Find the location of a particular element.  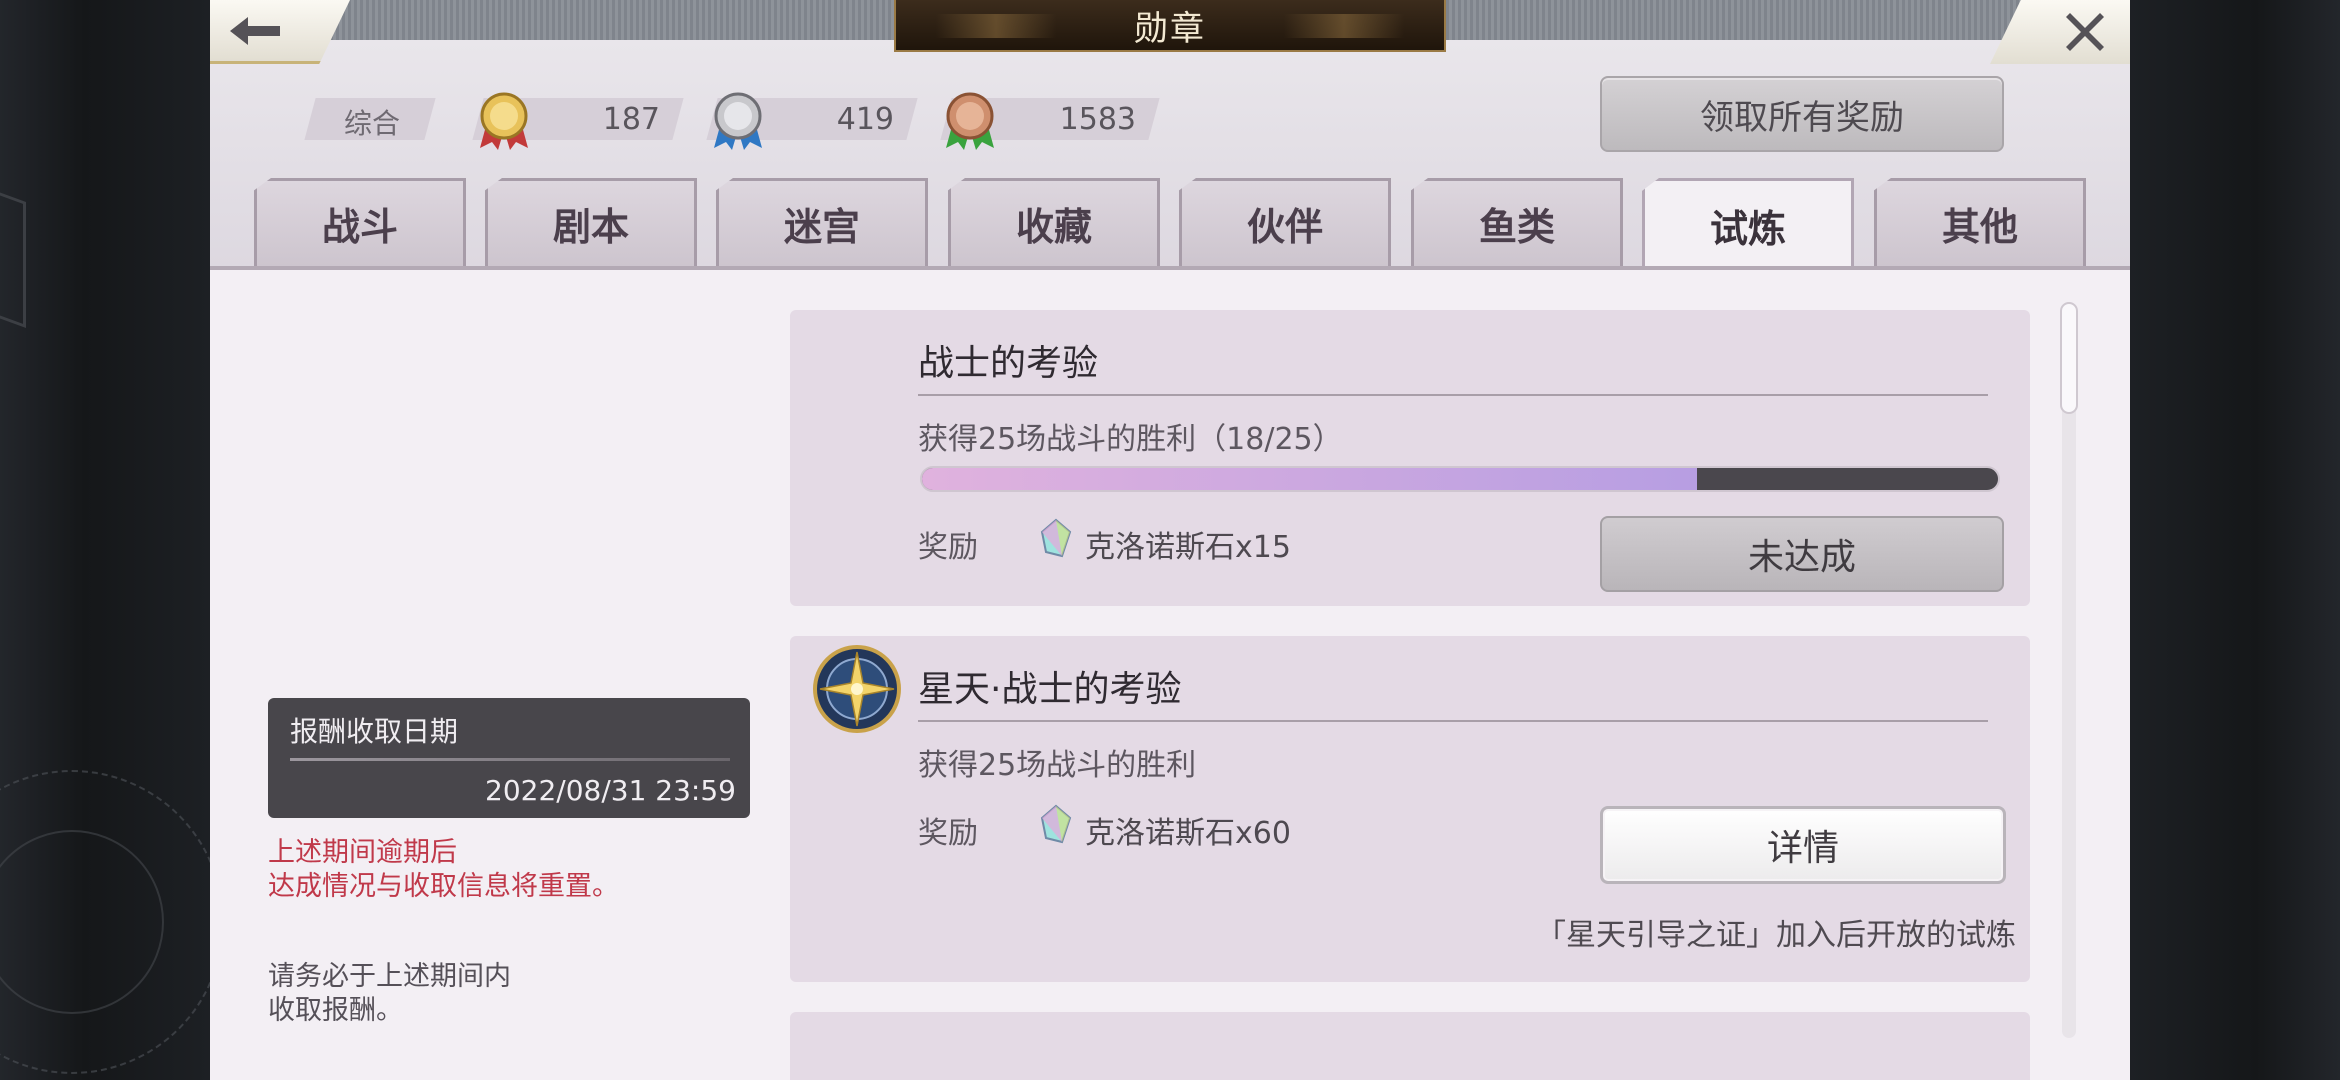

gold-medal-count: 187 is located at coordinates (631, 119).